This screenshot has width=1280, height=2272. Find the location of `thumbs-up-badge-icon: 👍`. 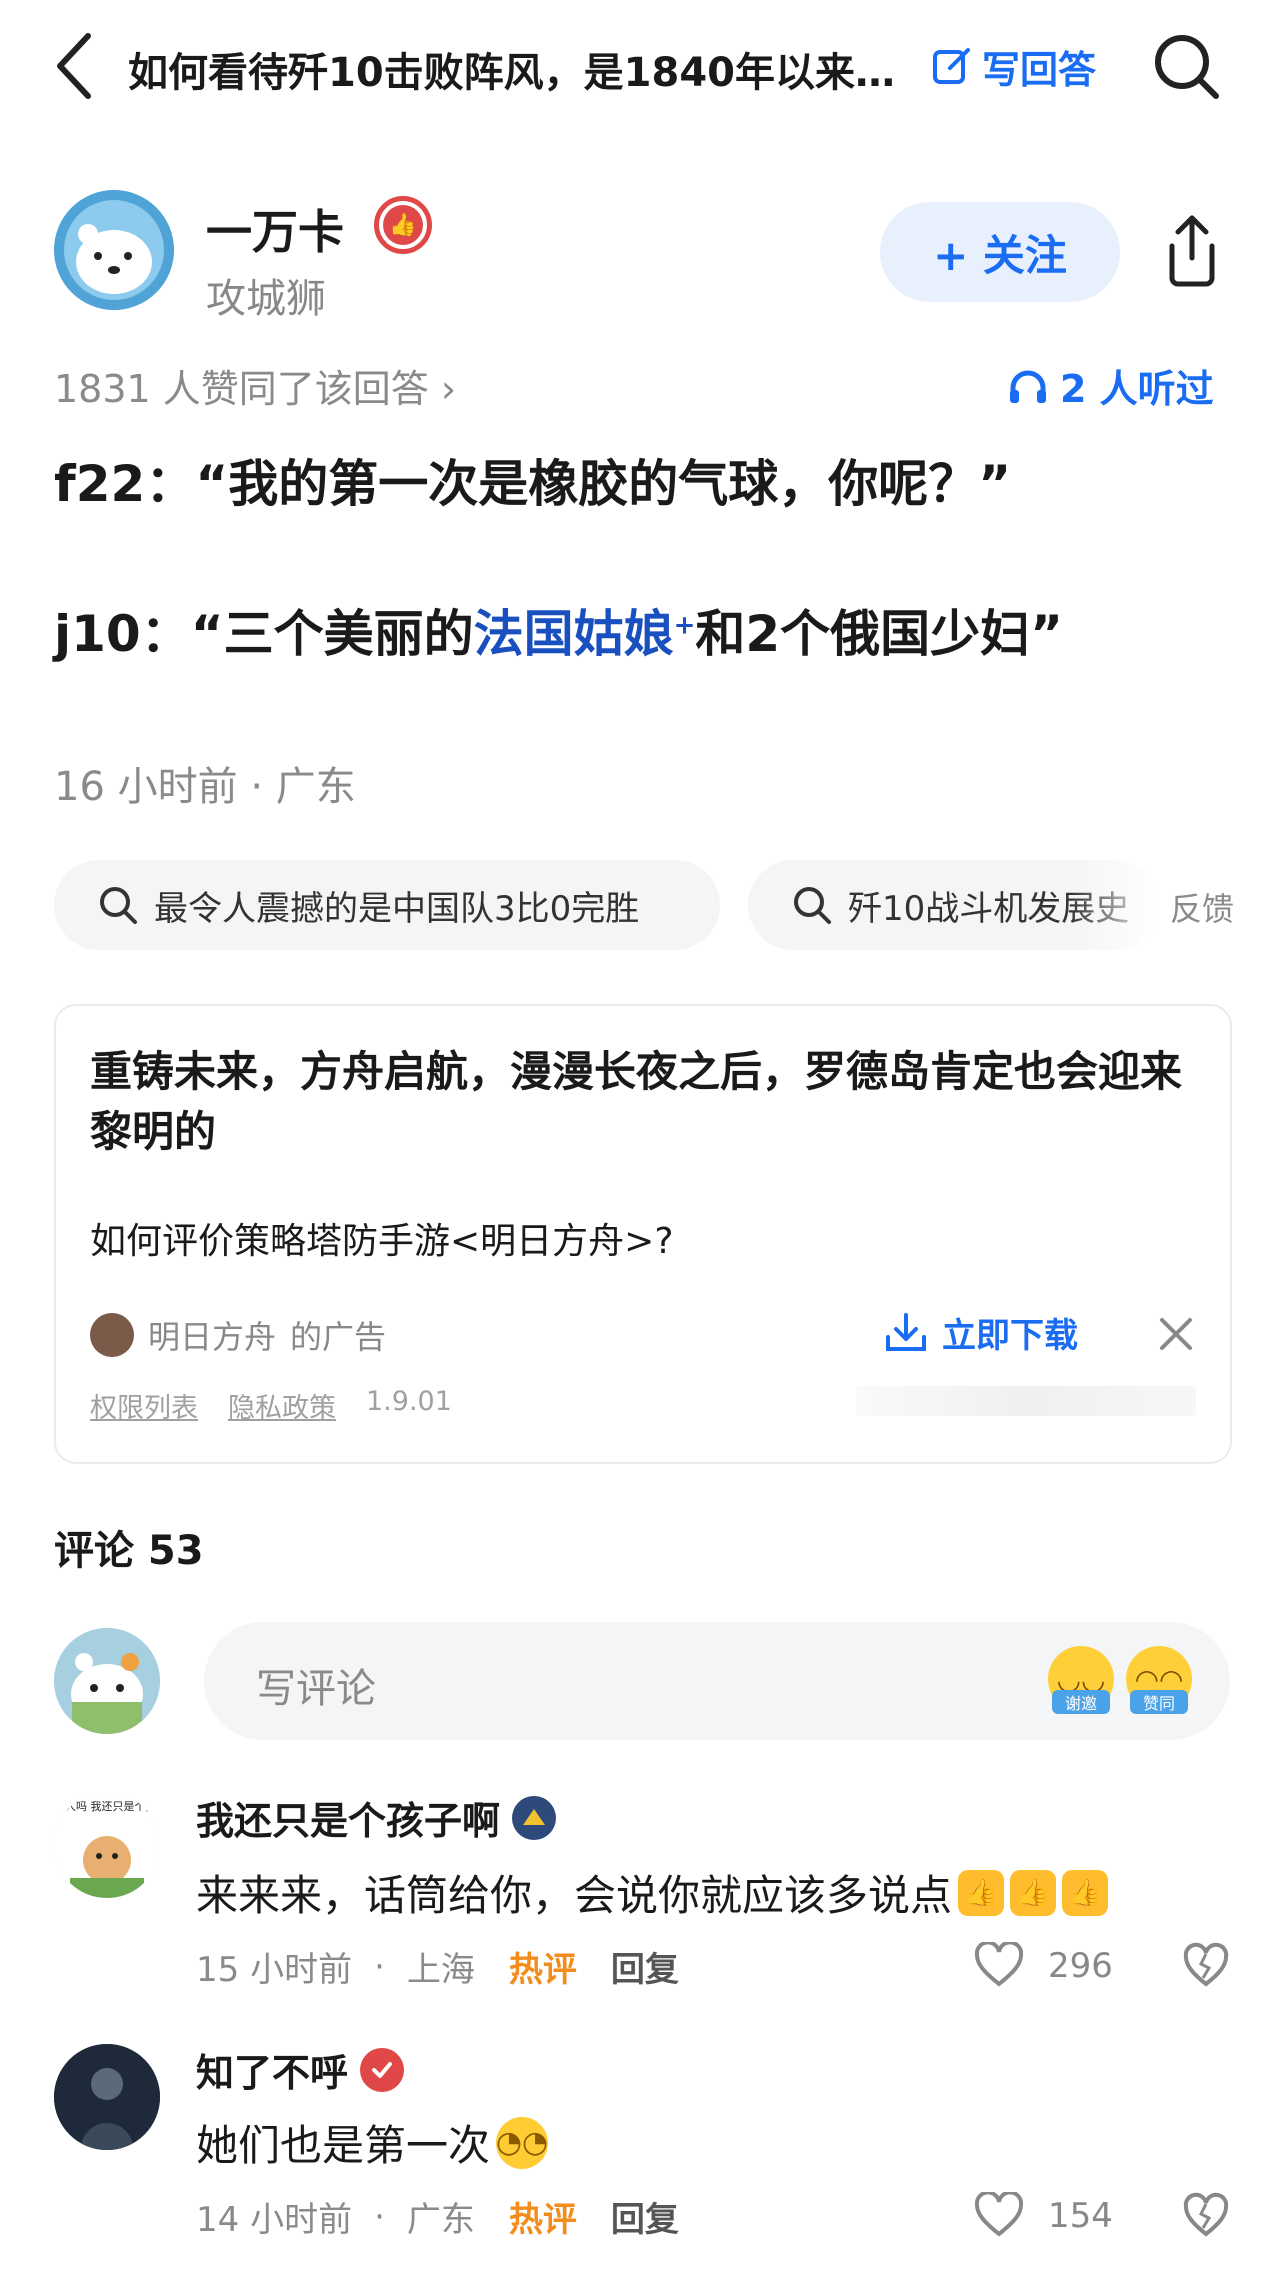

thumbs-up-badge-icon: 👍 is located at coordinates (403, 225).